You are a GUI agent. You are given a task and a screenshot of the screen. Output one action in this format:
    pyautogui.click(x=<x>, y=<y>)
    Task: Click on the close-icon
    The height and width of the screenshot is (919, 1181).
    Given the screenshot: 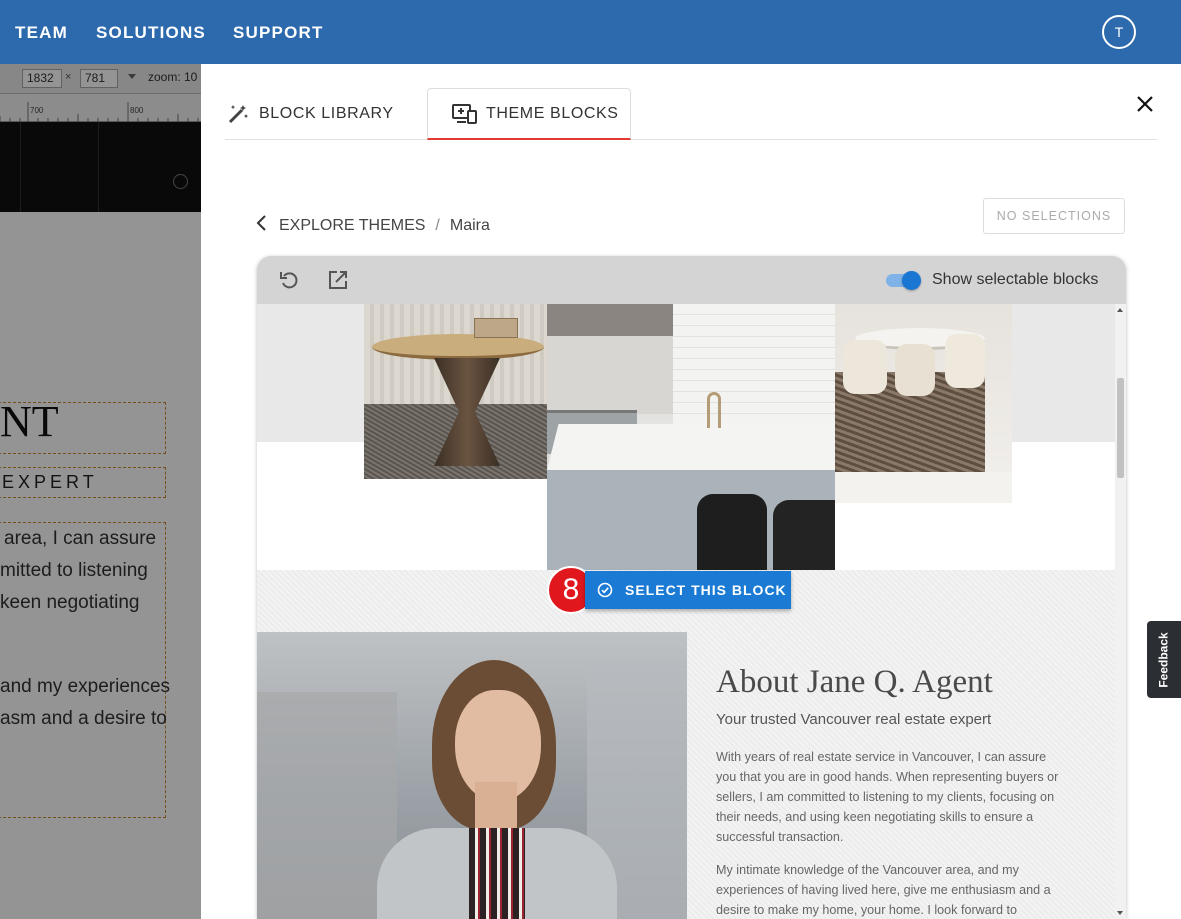 What is the action you would take?
    pyautogui.click(x=1145, y=104)
    